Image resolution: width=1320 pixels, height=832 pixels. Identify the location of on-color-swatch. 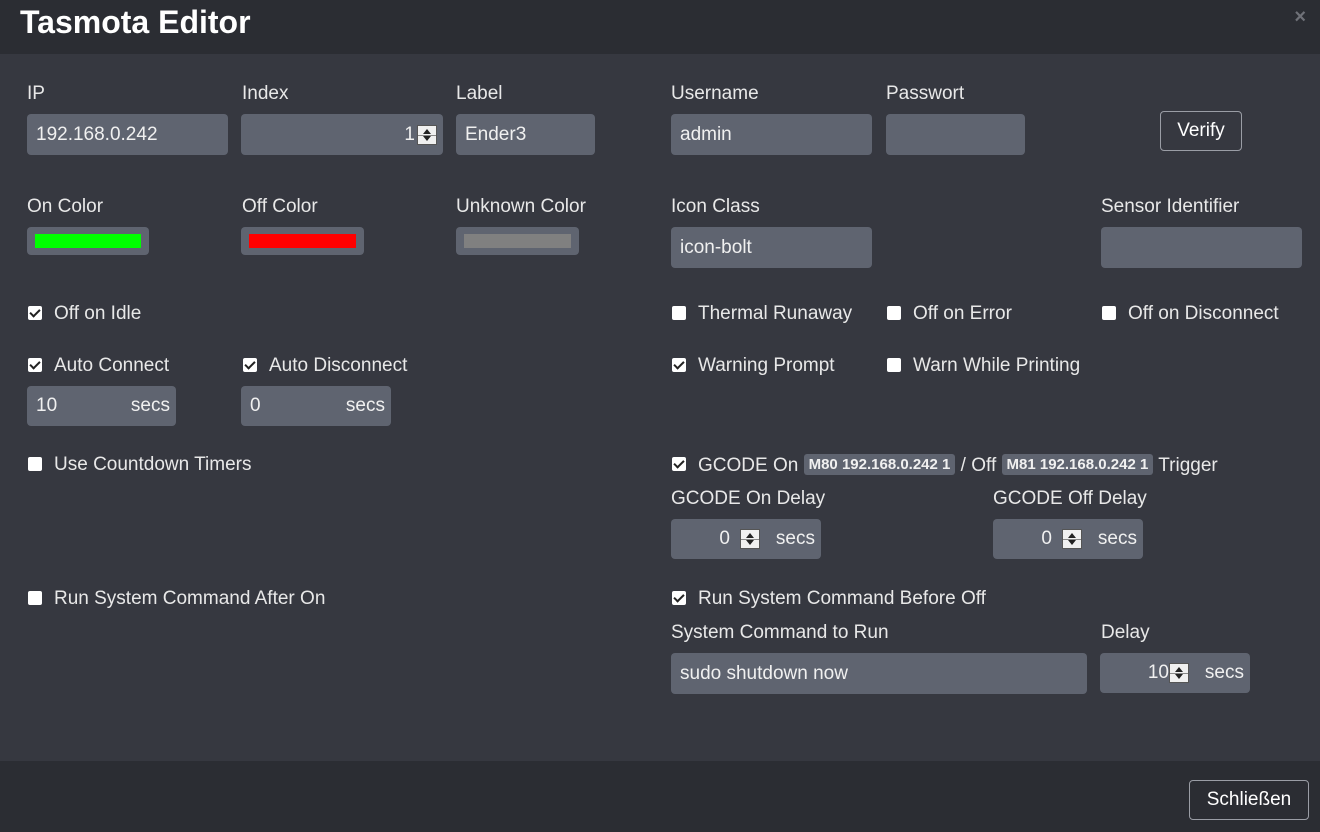
(88, 241).